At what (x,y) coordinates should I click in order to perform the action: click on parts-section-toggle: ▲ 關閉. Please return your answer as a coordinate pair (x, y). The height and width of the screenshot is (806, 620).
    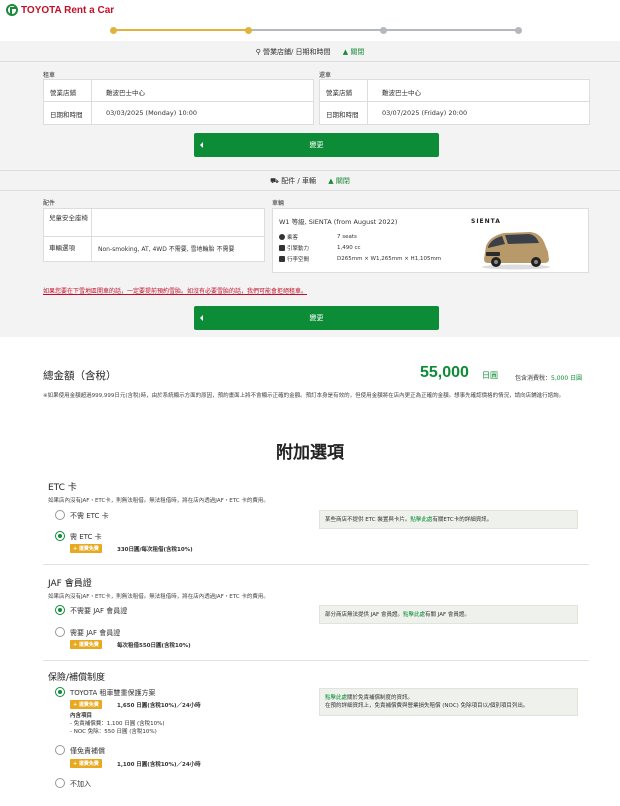
    Looking at the image, I should click on (339, 181).